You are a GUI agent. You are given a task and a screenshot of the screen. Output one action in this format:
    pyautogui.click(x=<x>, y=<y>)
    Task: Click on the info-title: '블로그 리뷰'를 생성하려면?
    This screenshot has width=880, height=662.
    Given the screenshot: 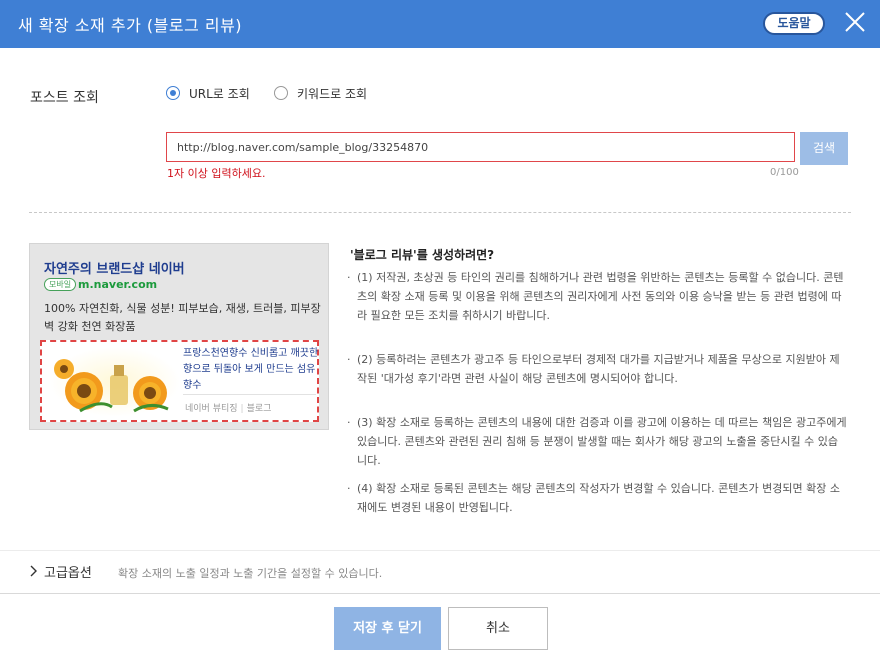 What is the action you would take?
    pyautogui.click(x=422, y=255)
    